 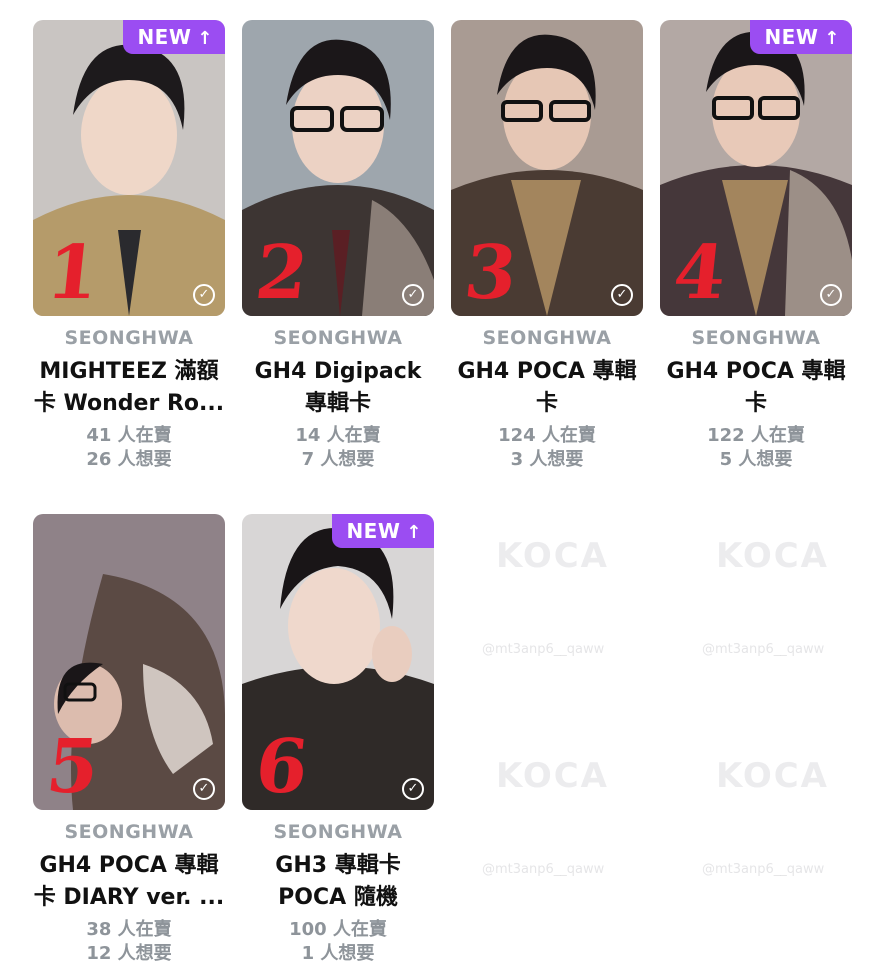 What do you see at coordinates (337, 403) in the screenshot?
I see `title-line: 專輯卡` at bounding box center [337, 403].